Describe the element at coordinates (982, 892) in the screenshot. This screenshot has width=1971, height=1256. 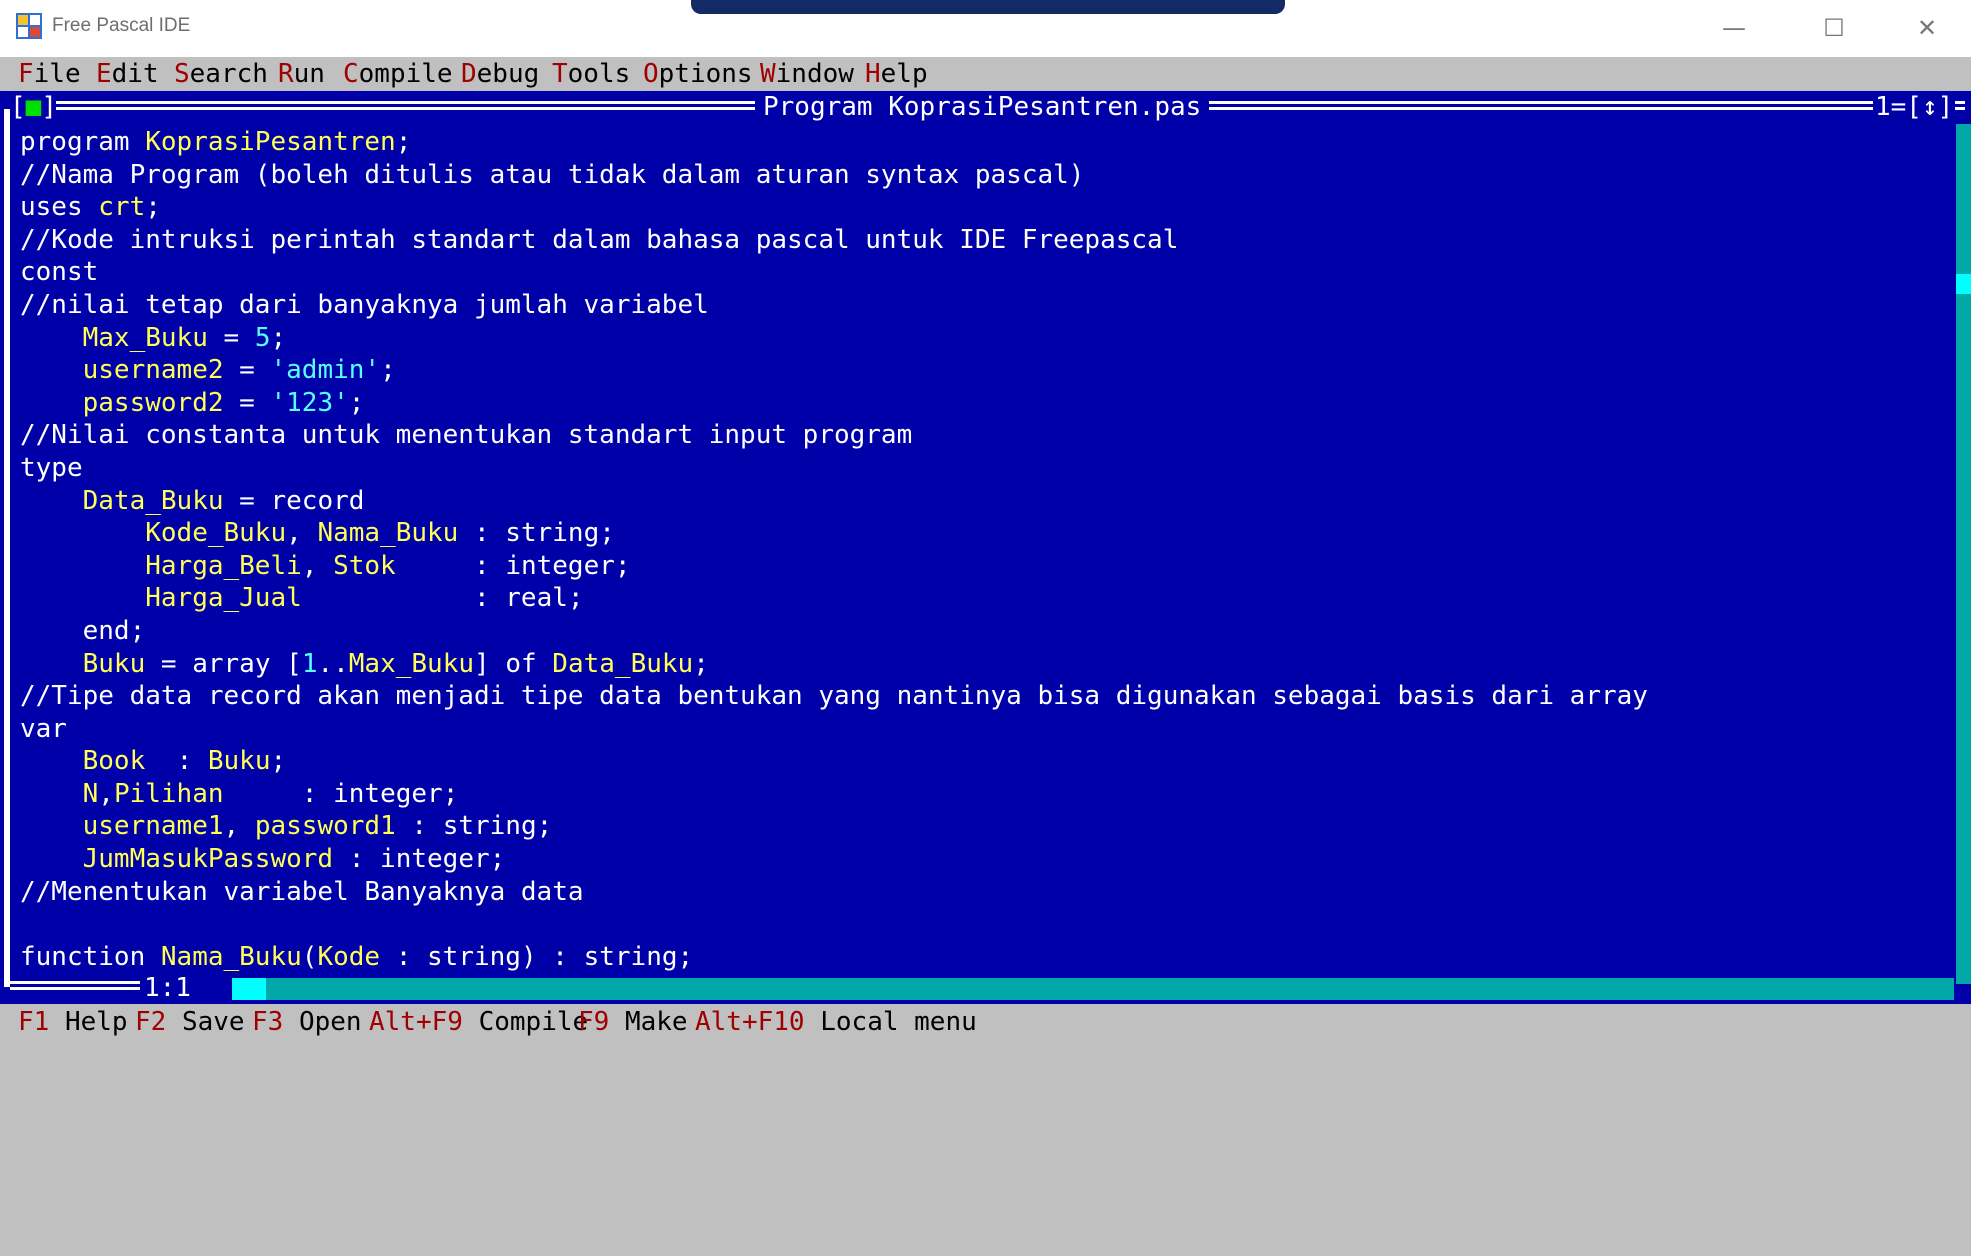
I see `code-line: //Menentukan variabel Banyaknya data` at that location.